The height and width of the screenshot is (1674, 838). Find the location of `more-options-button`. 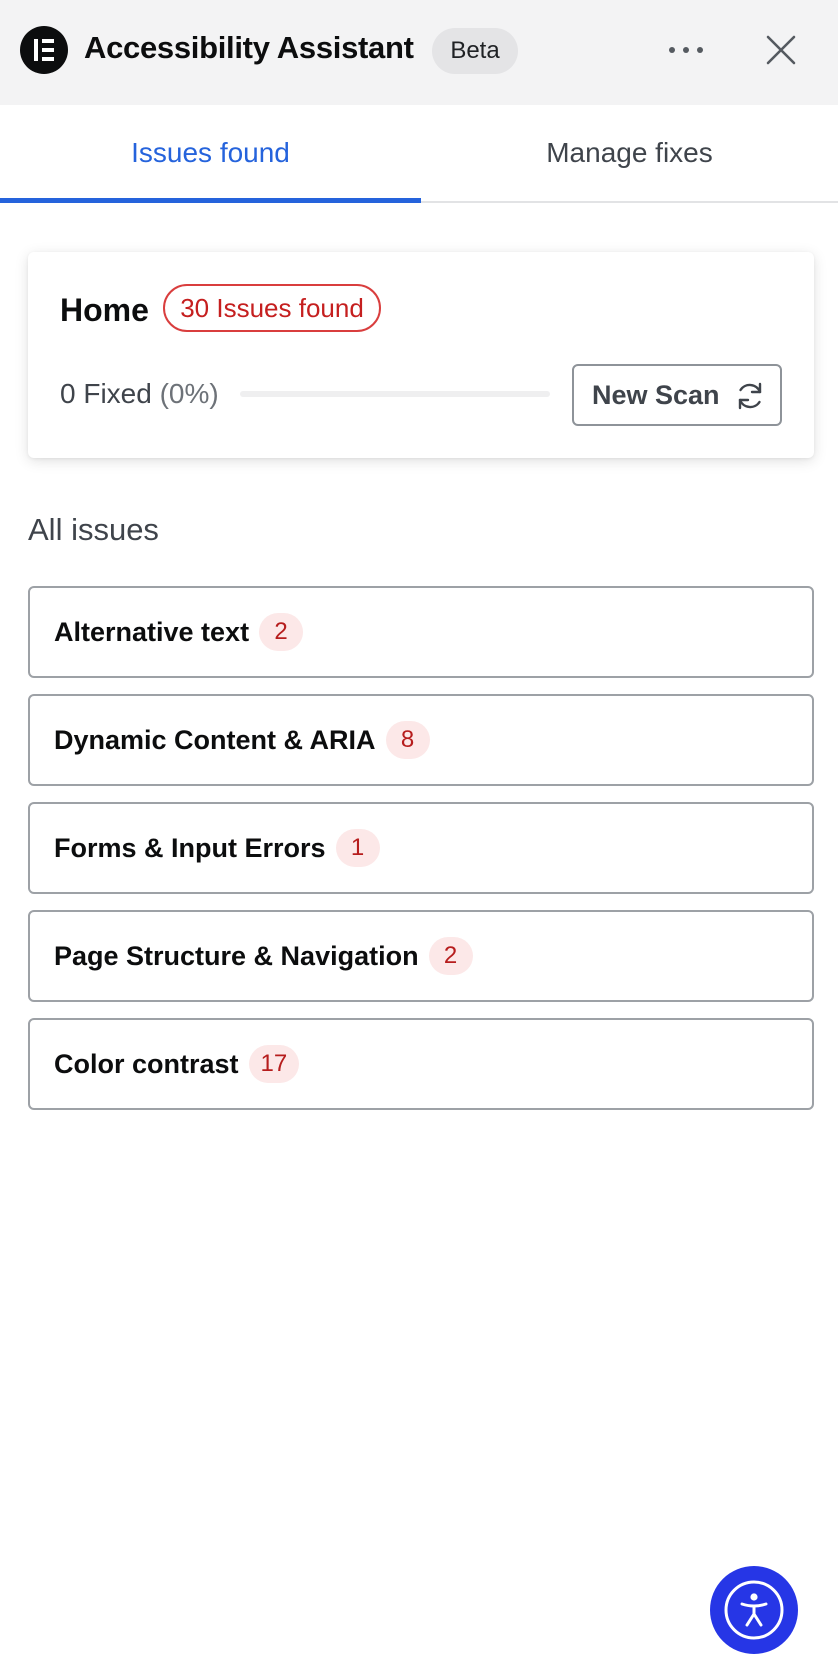

more-options-button is located at coordinates (686, 50).